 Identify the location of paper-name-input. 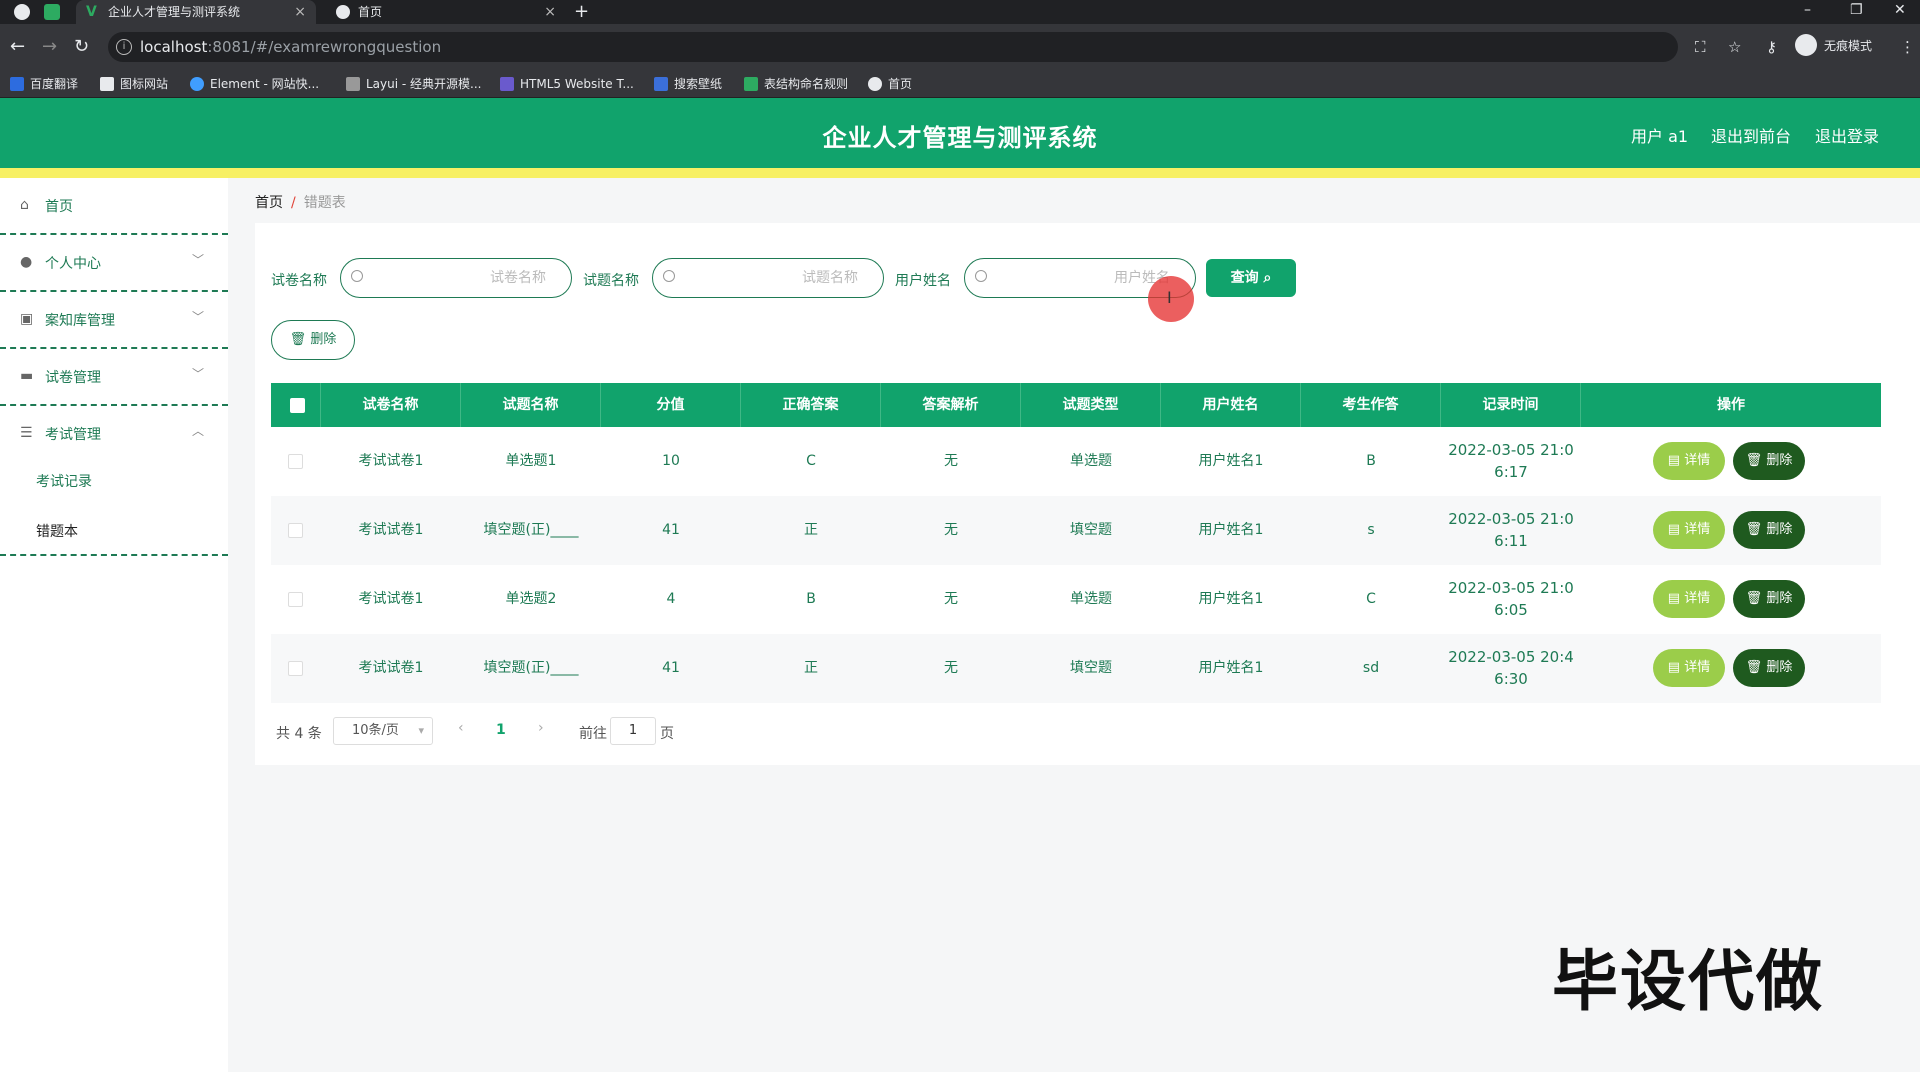
(456, 278).